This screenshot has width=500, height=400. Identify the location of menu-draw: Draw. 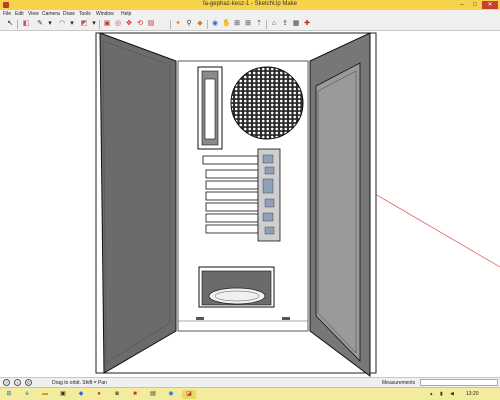
(69, 14).